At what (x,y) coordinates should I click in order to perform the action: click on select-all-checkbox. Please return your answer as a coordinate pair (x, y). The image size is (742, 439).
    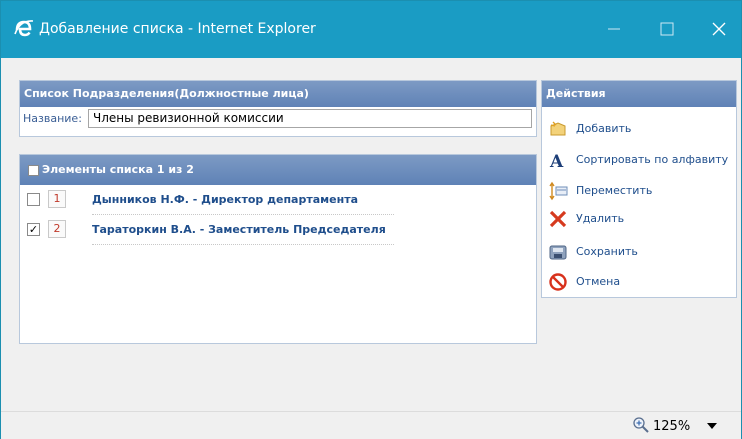
    Looking at the image, I should click on (33, 170).